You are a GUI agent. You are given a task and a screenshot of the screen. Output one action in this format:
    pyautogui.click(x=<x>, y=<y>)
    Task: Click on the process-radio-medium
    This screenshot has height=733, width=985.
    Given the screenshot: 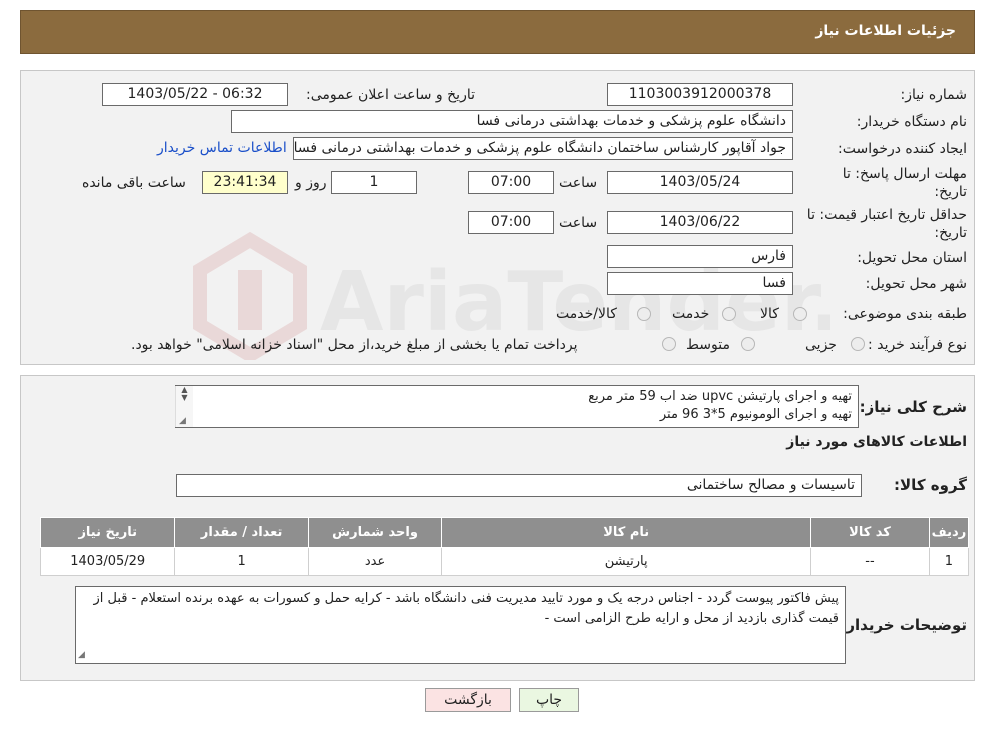 What is the action you would take?
    pyautogui.click(x=748, y=344)
    